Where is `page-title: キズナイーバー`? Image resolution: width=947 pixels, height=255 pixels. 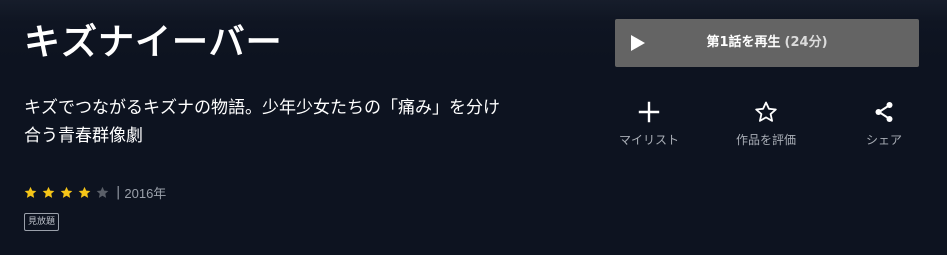 page-title: キズナイーバー is located at coordinates (153, 42).